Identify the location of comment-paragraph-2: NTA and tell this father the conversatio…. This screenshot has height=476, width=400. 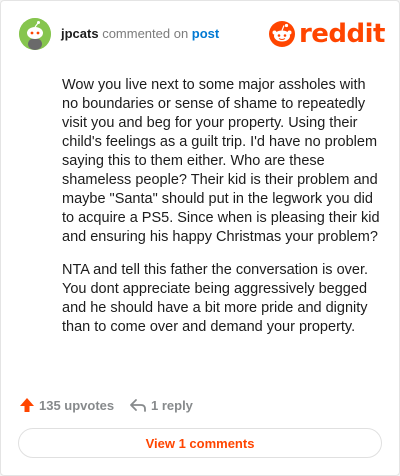
(215, 298).